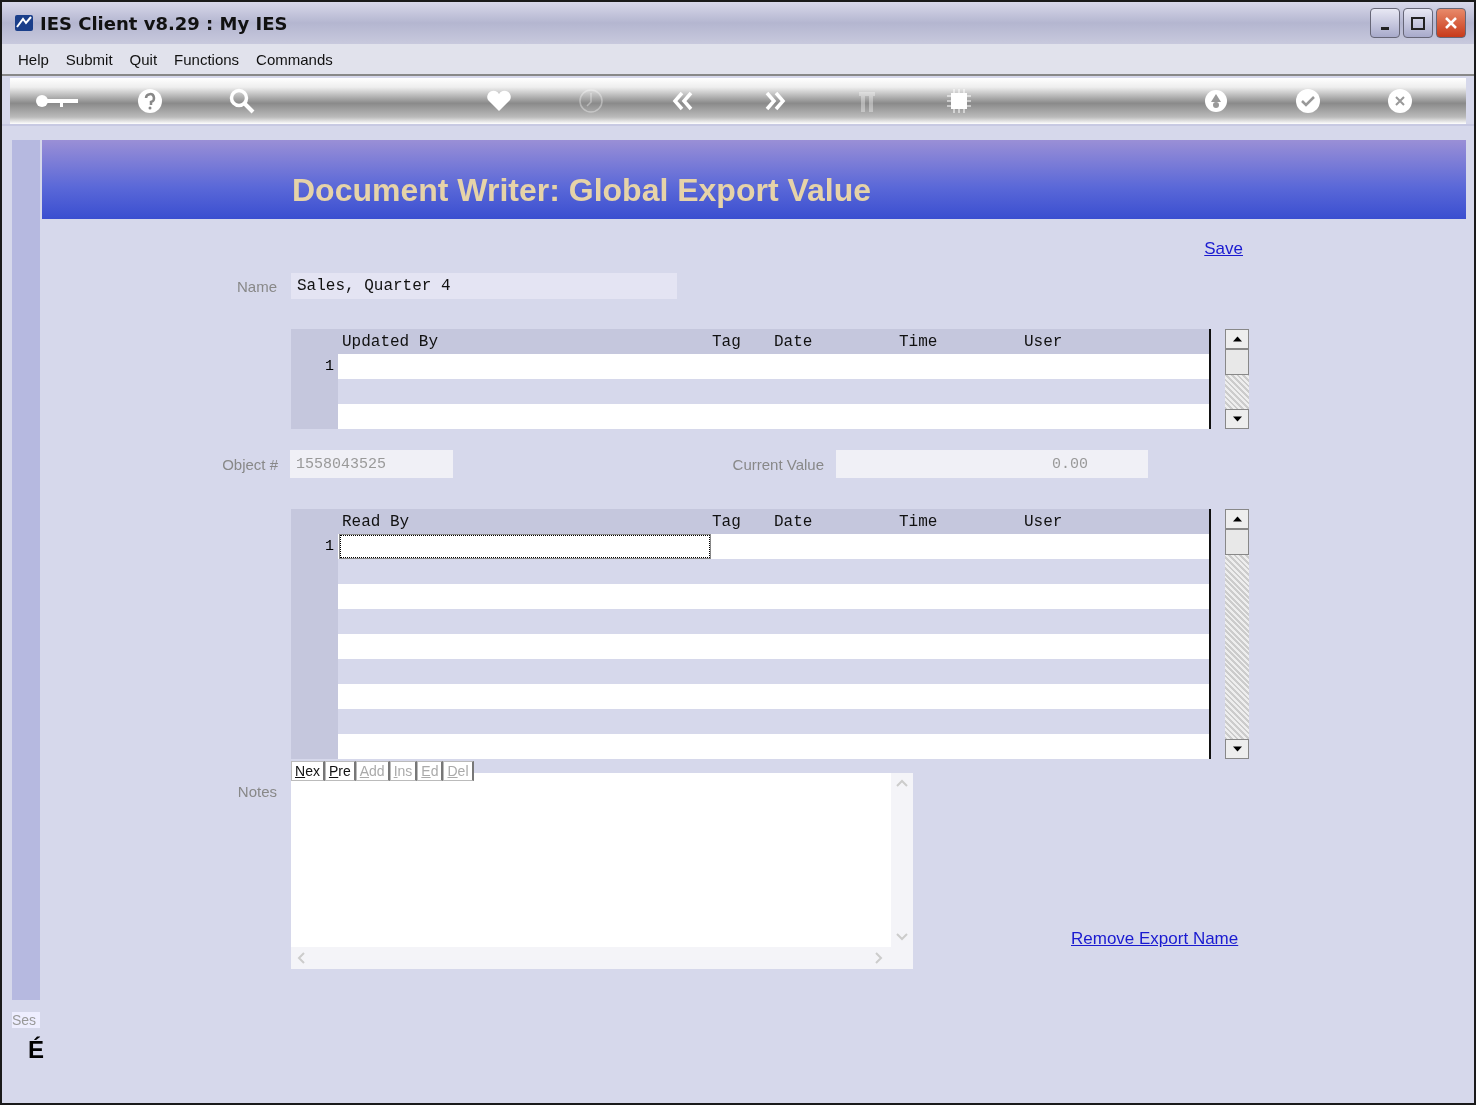 The height and width of the screenshot is (1105, 1476). What do you see at coordinates (301, 958) in the screenshot?
I see `left-chevron-icon` at bounding box center [301, 958].